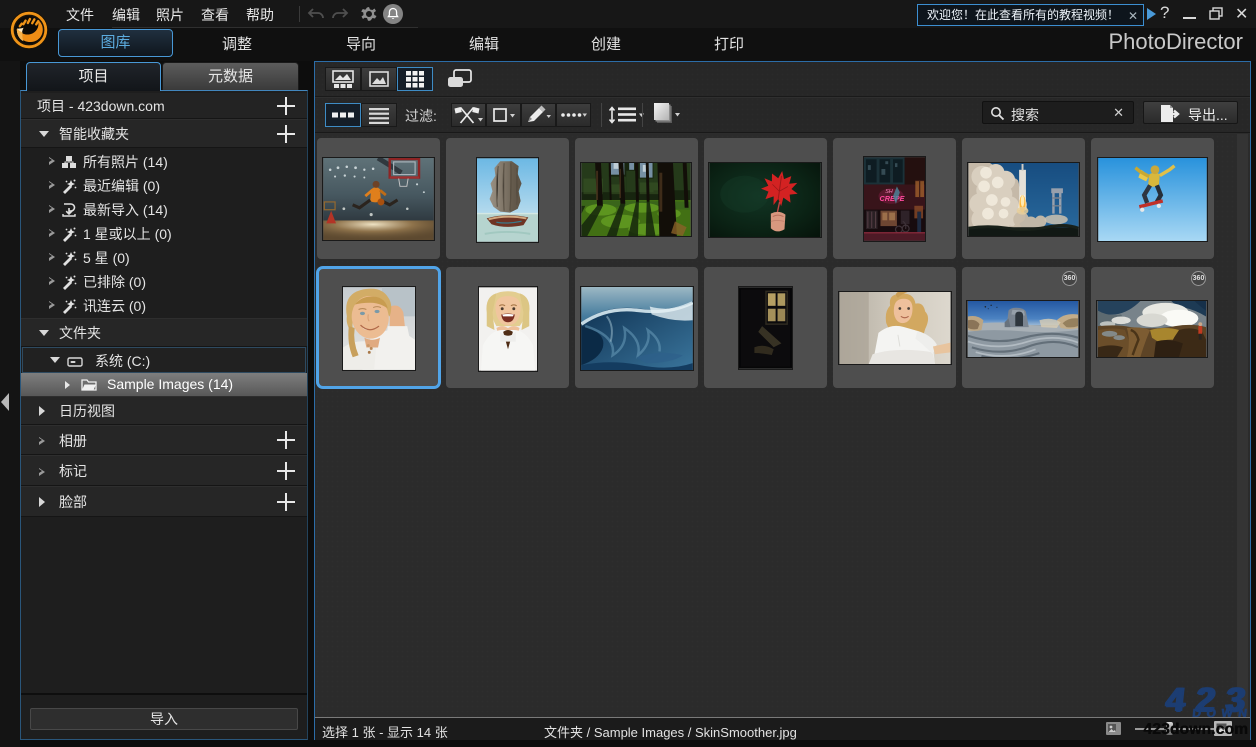 This screenshot has height=747, width=1256. Describe the element at coordinates (892, 198) in the screenshot. I see `svg-text: CREPE` at that location.